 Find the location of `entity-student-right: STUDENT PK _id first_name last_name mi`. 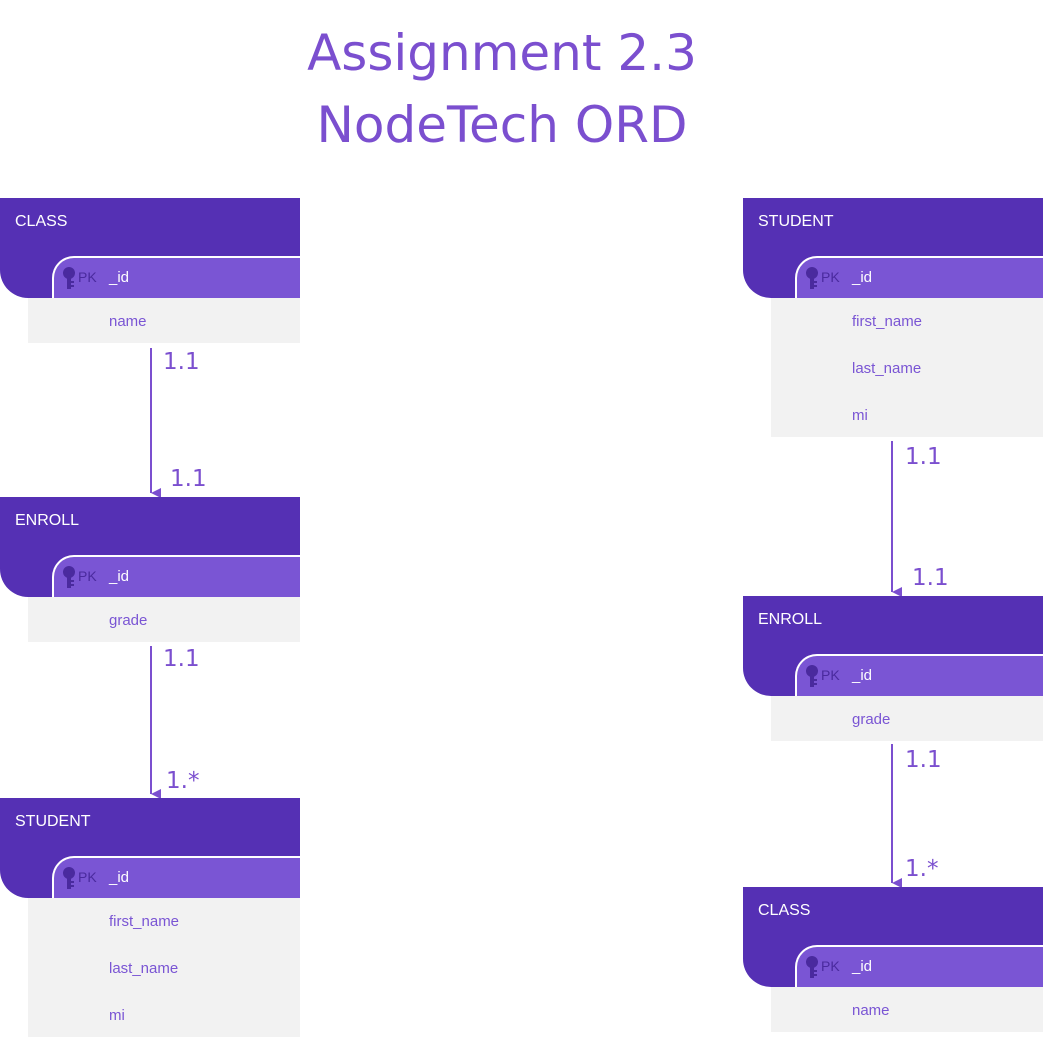

entity-student-right: STUDENT PK _id first_name last_name mi is located at coordinates (893, 317).